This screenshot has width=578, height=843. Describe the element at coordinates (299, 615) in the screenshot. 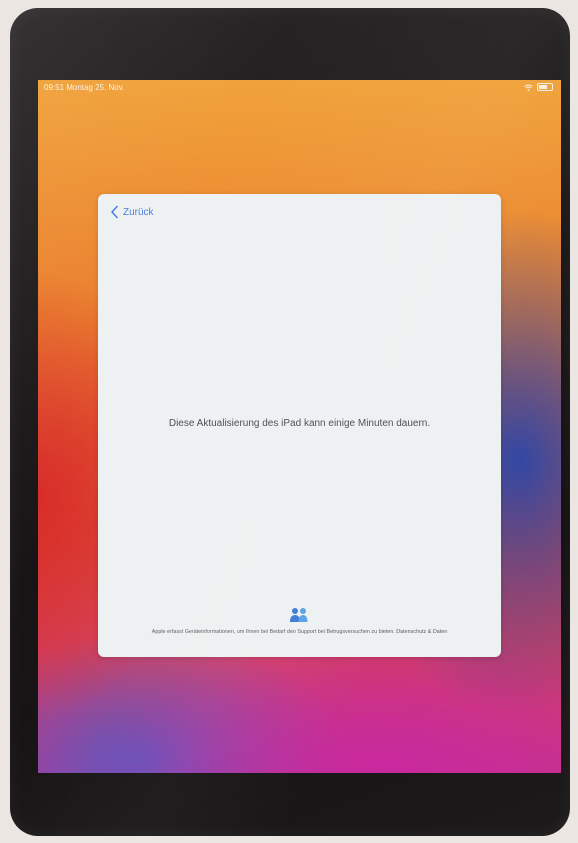

I see `privacy-people-icon` at that location.